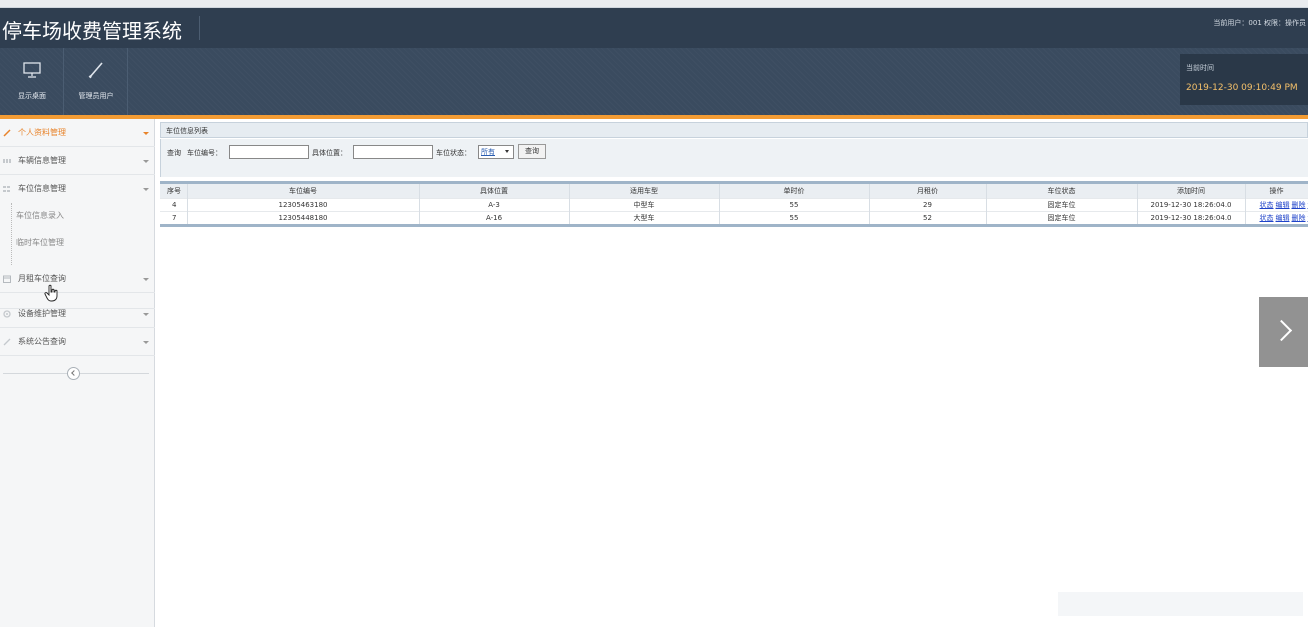 The width and height of the screenshot is (1308, 627). Describe the element at coordinates (77, 133) in the screenshot. I see `sidebar-item-profile: 个人资料管理` at that location.